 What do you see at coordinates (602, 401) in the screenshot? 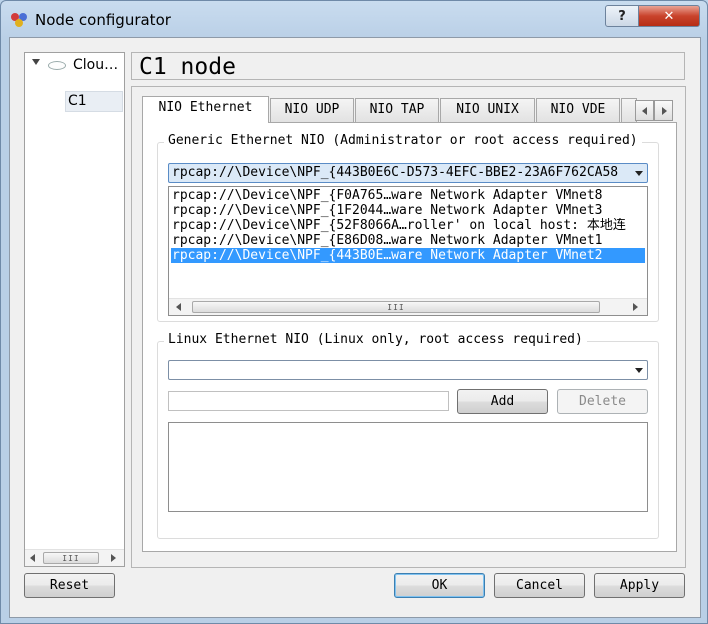
I see `delete-button: Delete` at bounding box center [602, 401].